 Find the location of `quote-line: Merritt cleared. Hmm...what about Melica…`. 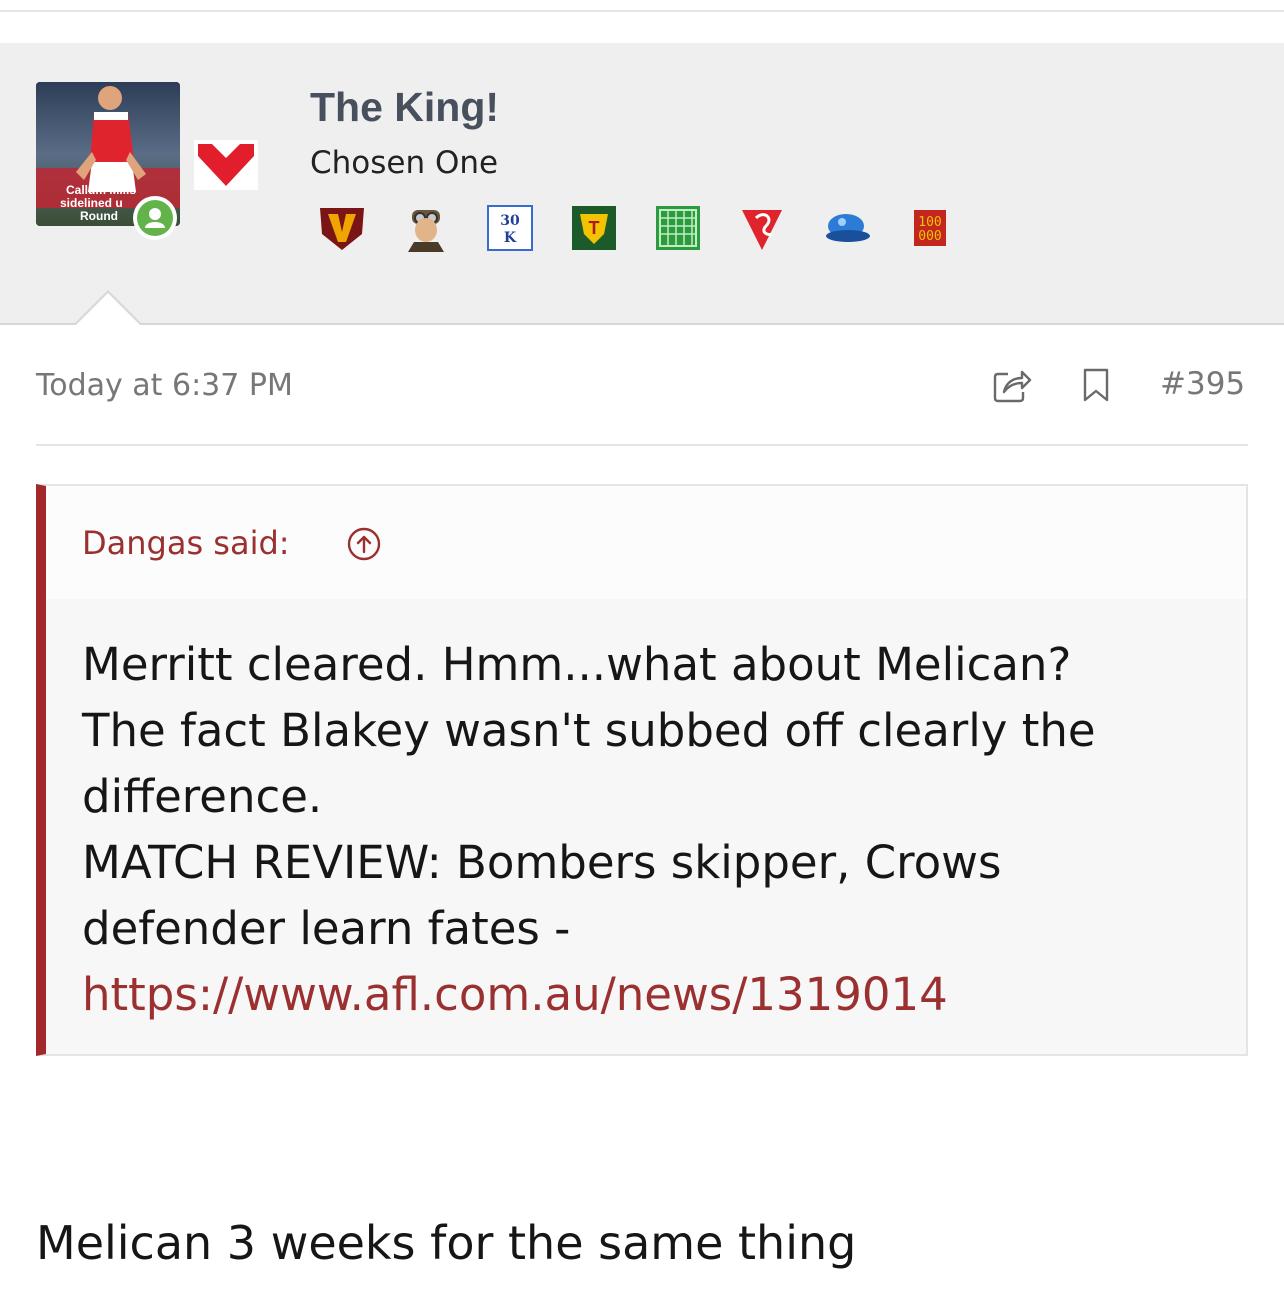

quote-line: Merritt cleared. Hmm...what about Melica… is located at coordinates (577, 664).